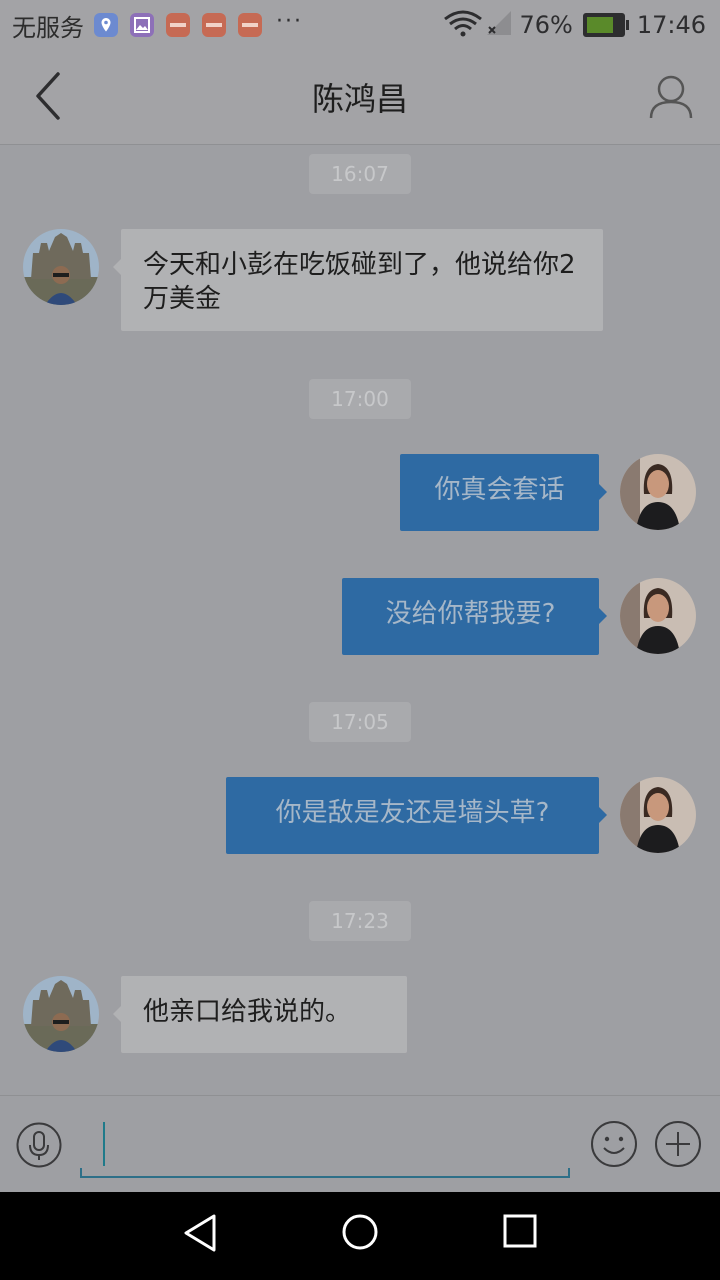  What do you see at coordinates (48, 27) in the screenshot?
I see `carrier-label: 无服务` at bounding box center [48, 27].